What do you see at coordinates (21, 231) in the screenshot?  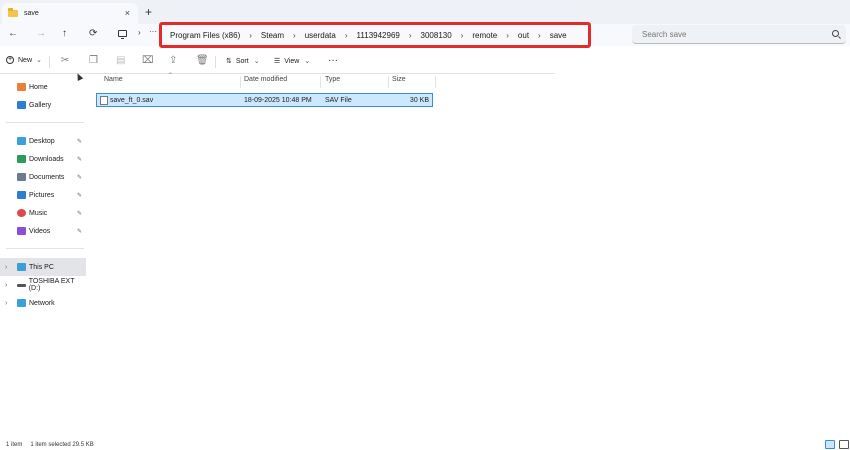 I see `videos-icon` at bounding box center [21, 231].